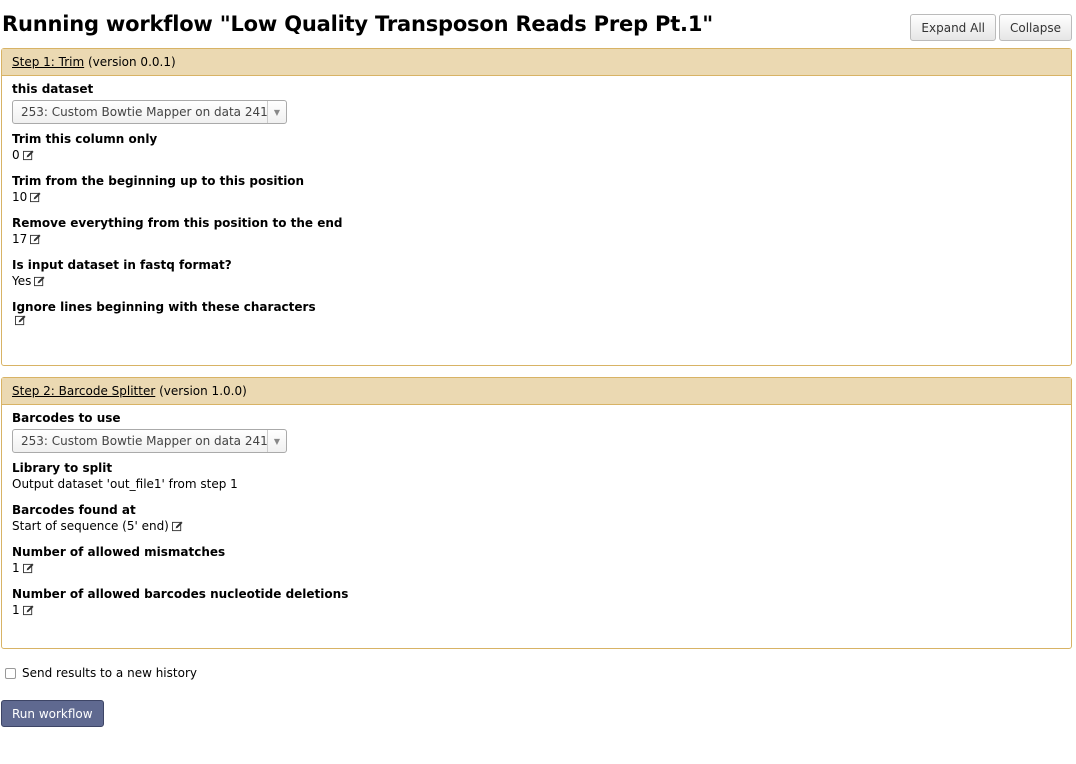 The image size is (1076, 764). Describe the element at coordinates (536, 239) in the screenshot. I see `field-value-row: 17` at that location.